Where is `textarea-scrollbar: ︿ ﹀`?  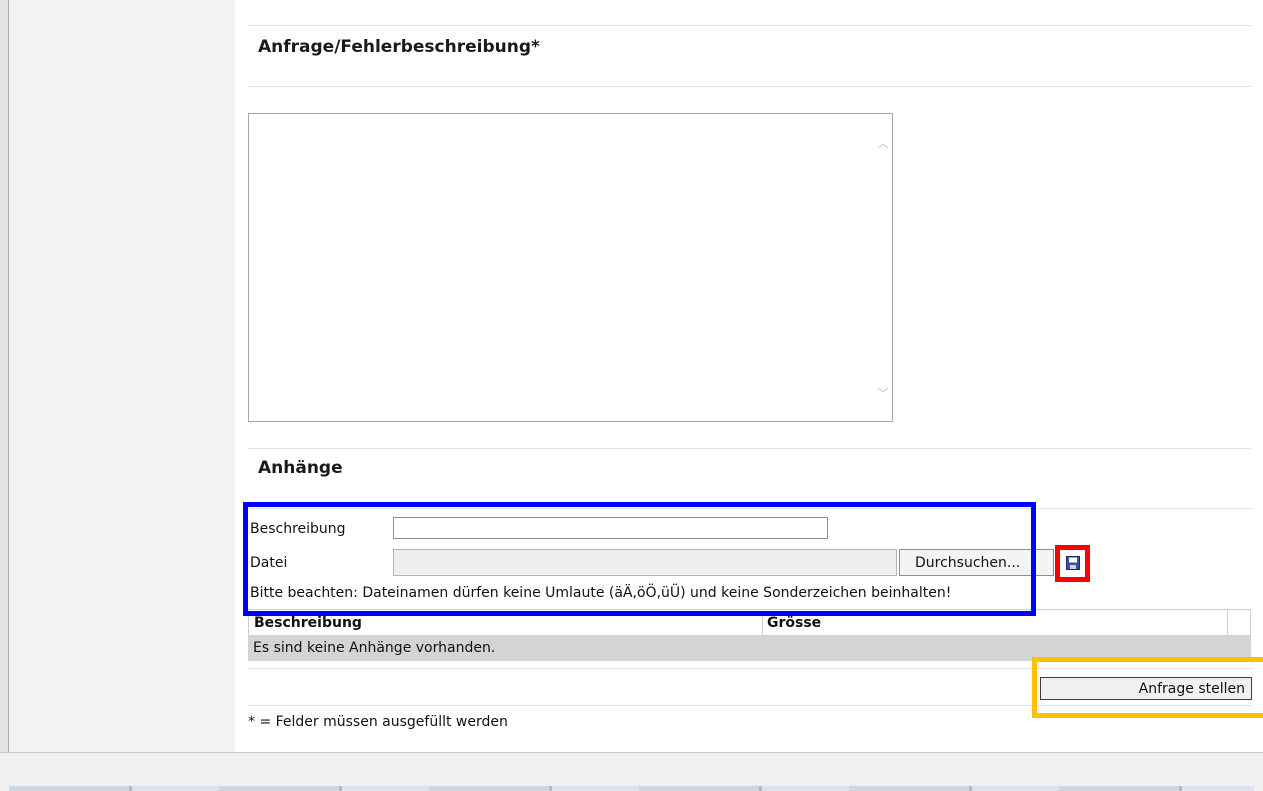
textarea-scrollbar: ︿ ﹀ is located at coordinates (883, 267).